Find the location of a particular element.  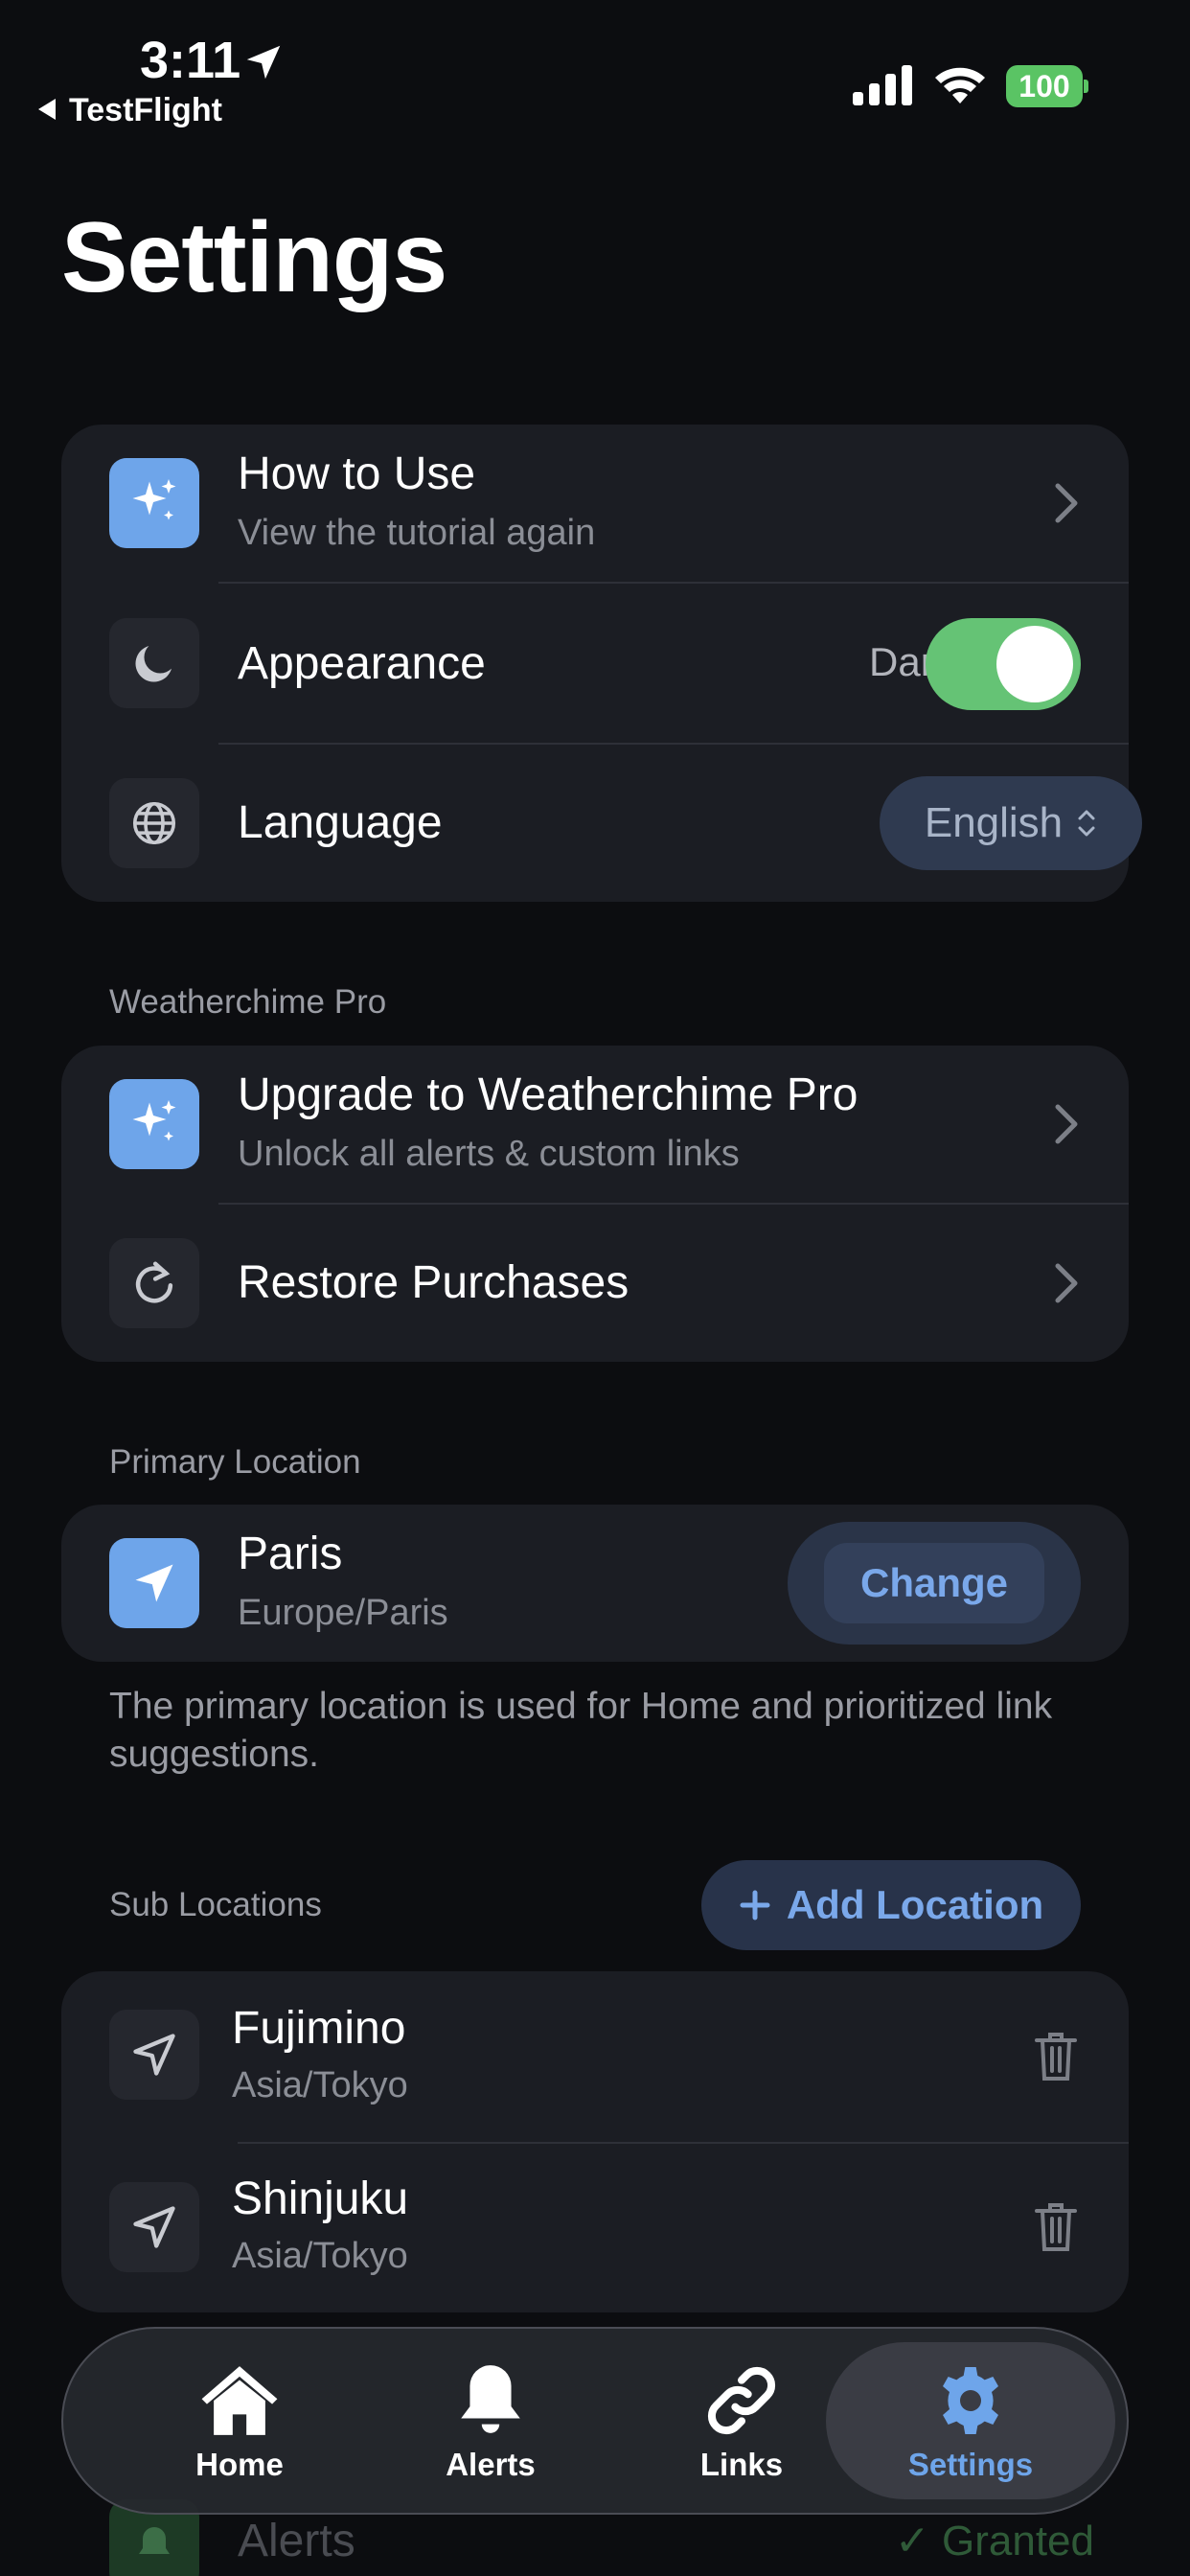

status-time: 3:11 is located at coordinates (191, 60).